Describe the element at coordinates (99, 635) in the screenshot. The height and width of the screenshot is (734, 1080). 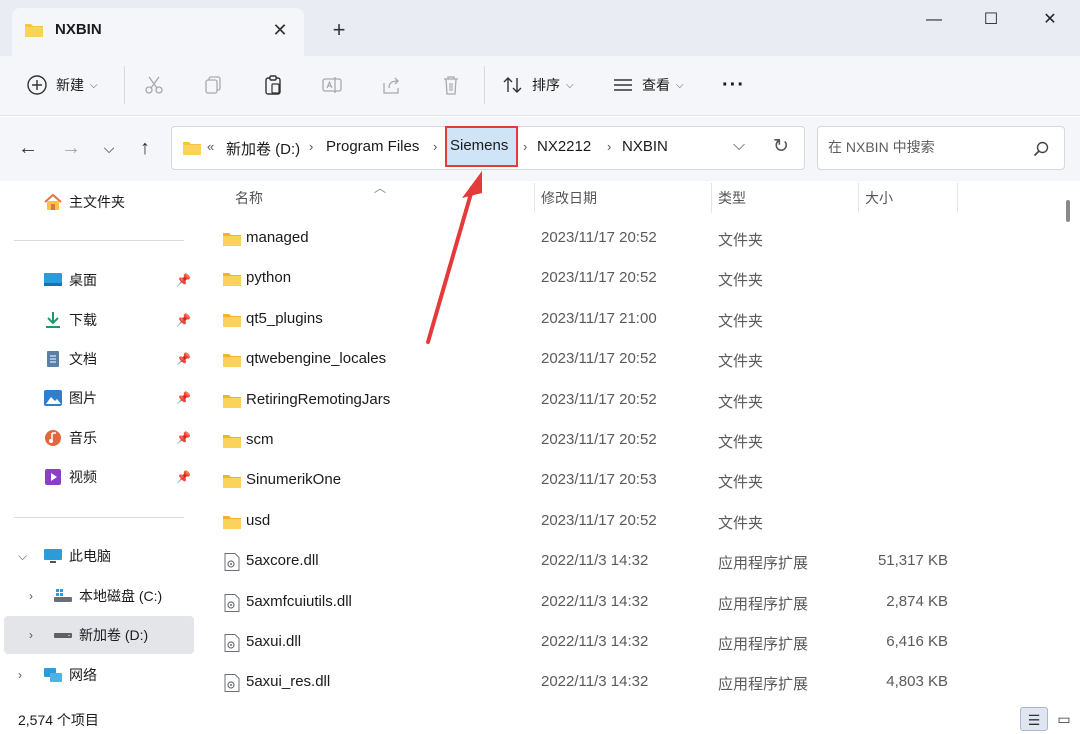
I see `sidebar-item-drive-d: › 新加卷 (D:)` at that location.